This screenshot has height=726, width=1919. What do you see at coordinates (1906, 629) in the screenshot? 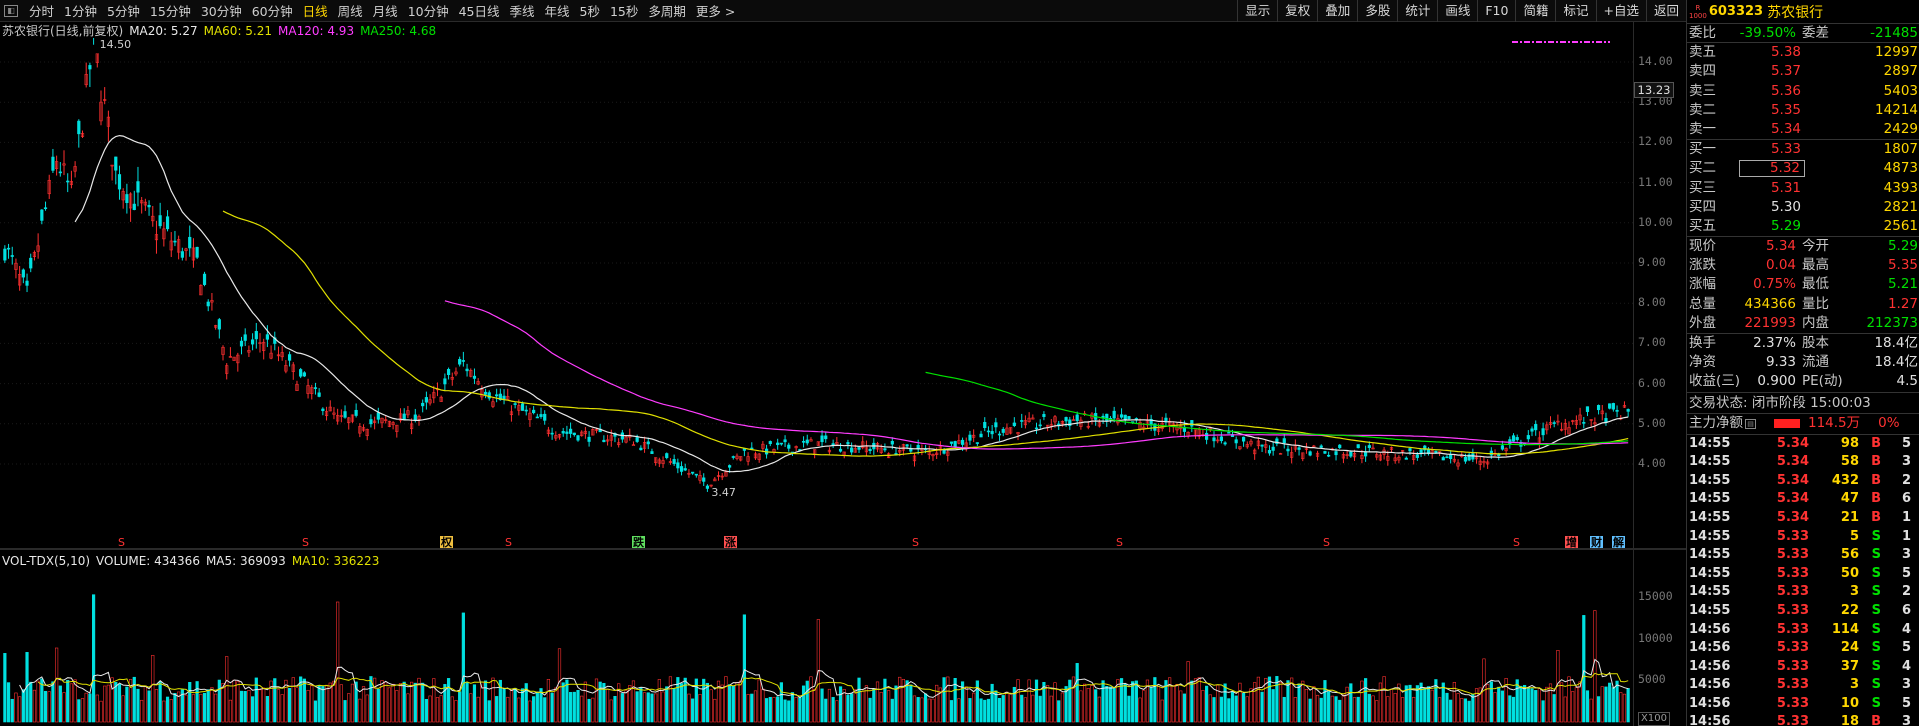
I see `tick-count: 4` at bounding box center [1906, 629].